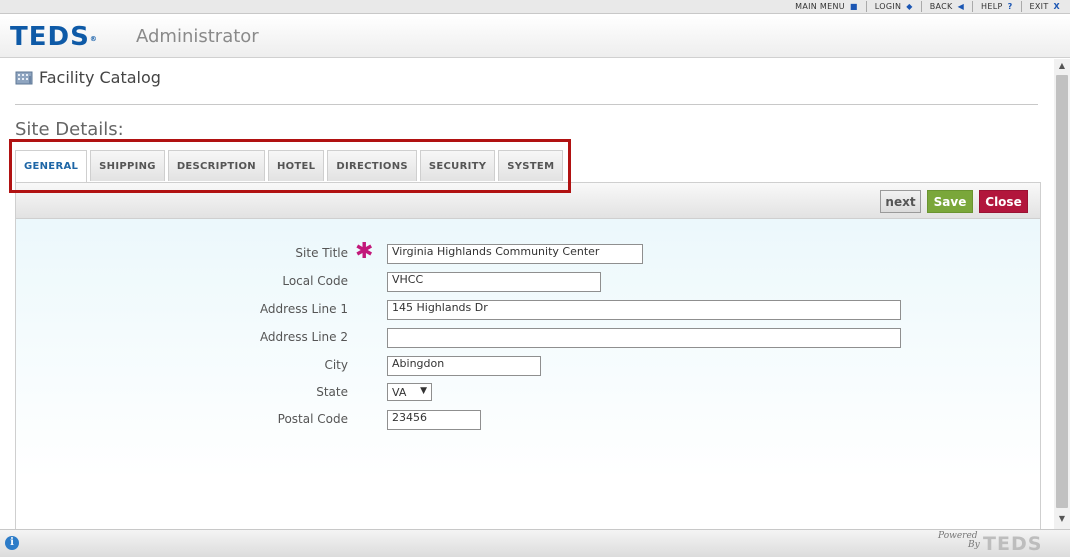 The image size is (1070, 557). What do you see at coordinates (535, 36) in the screenshot?
I see `app-header: TEDS® Administrator` at bounding box center [535, 36].